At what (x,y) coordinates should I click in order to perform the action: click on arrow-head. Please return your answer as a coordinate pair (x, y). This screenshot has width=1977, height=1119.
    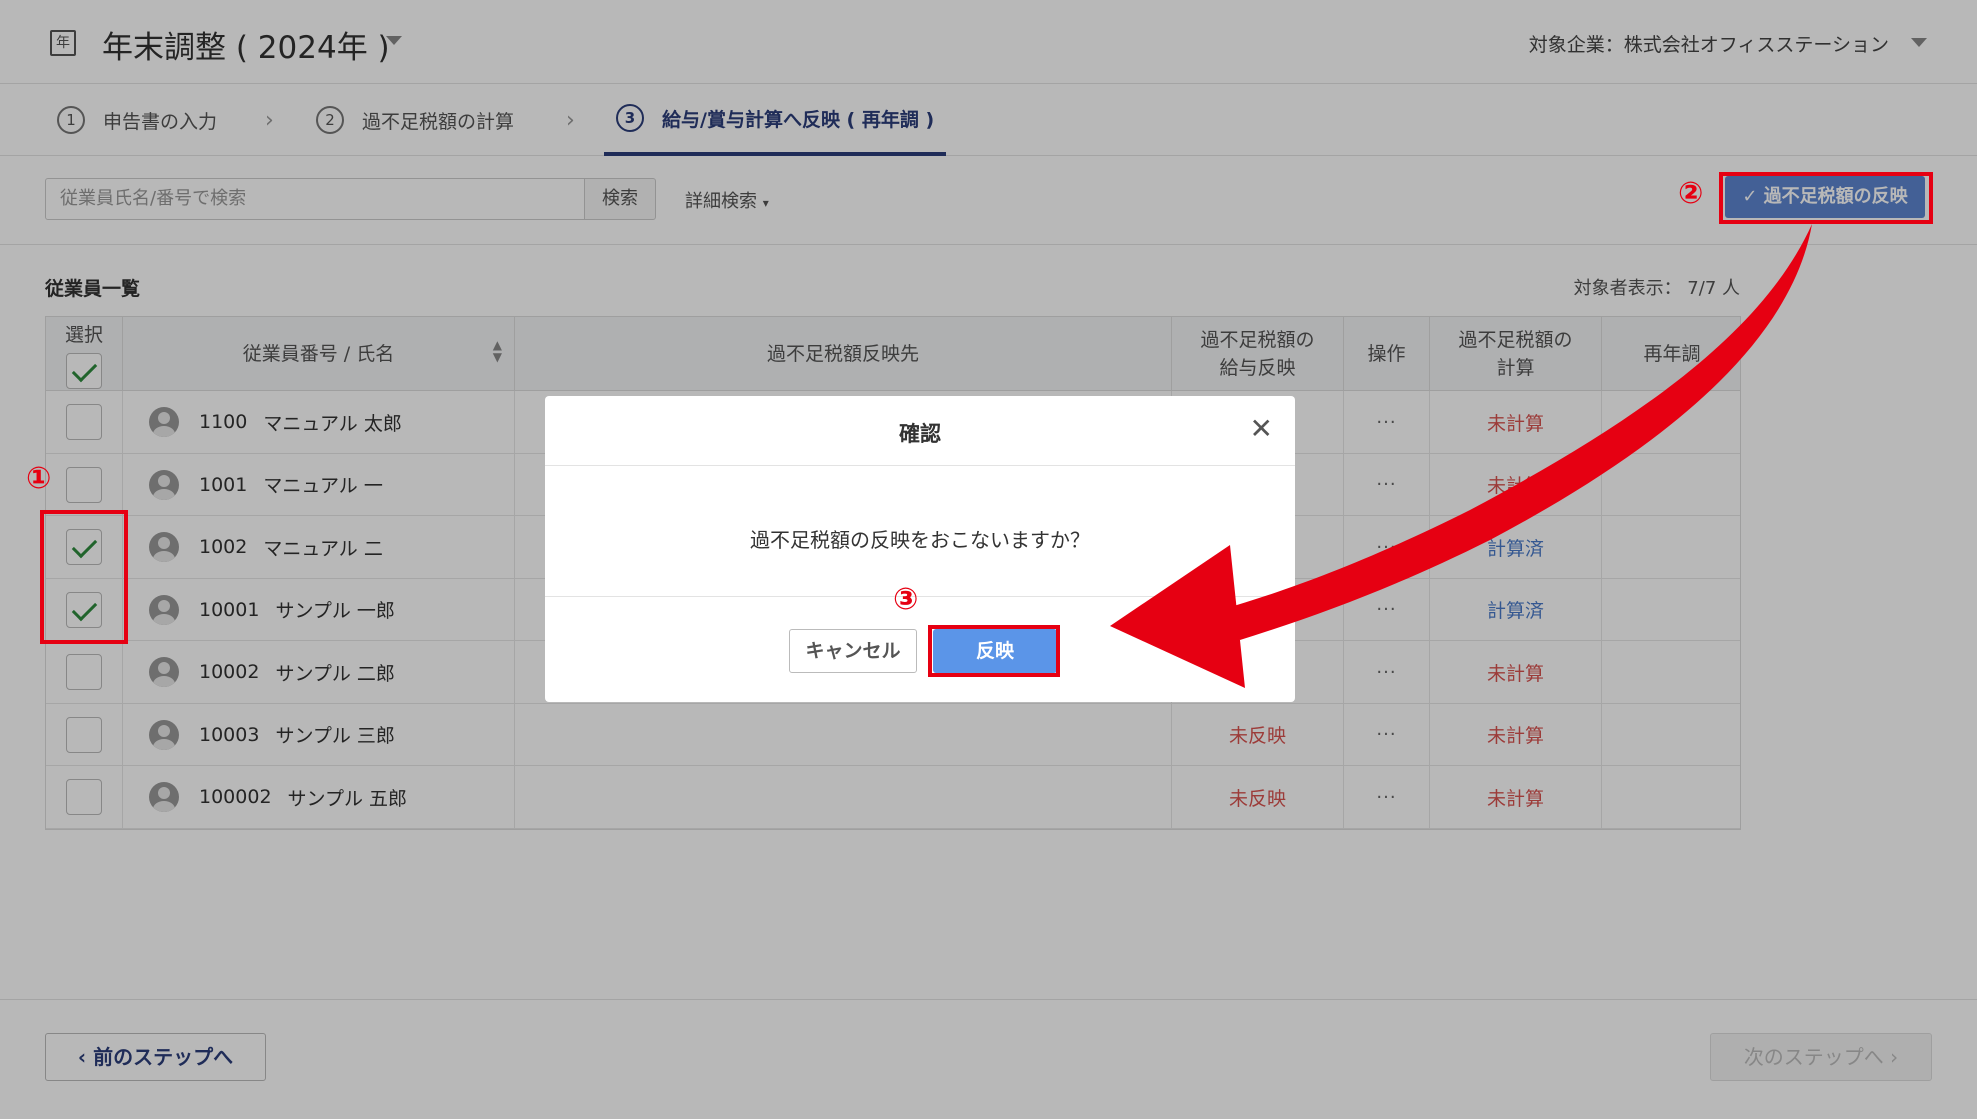
    Looking at the image, I should click on (1177, 616).